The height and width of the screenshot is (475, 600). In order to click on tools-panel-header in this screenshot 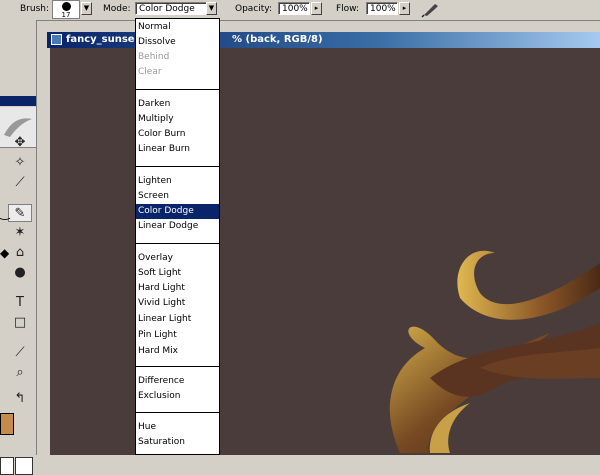, I will do `click(18, 101)`.